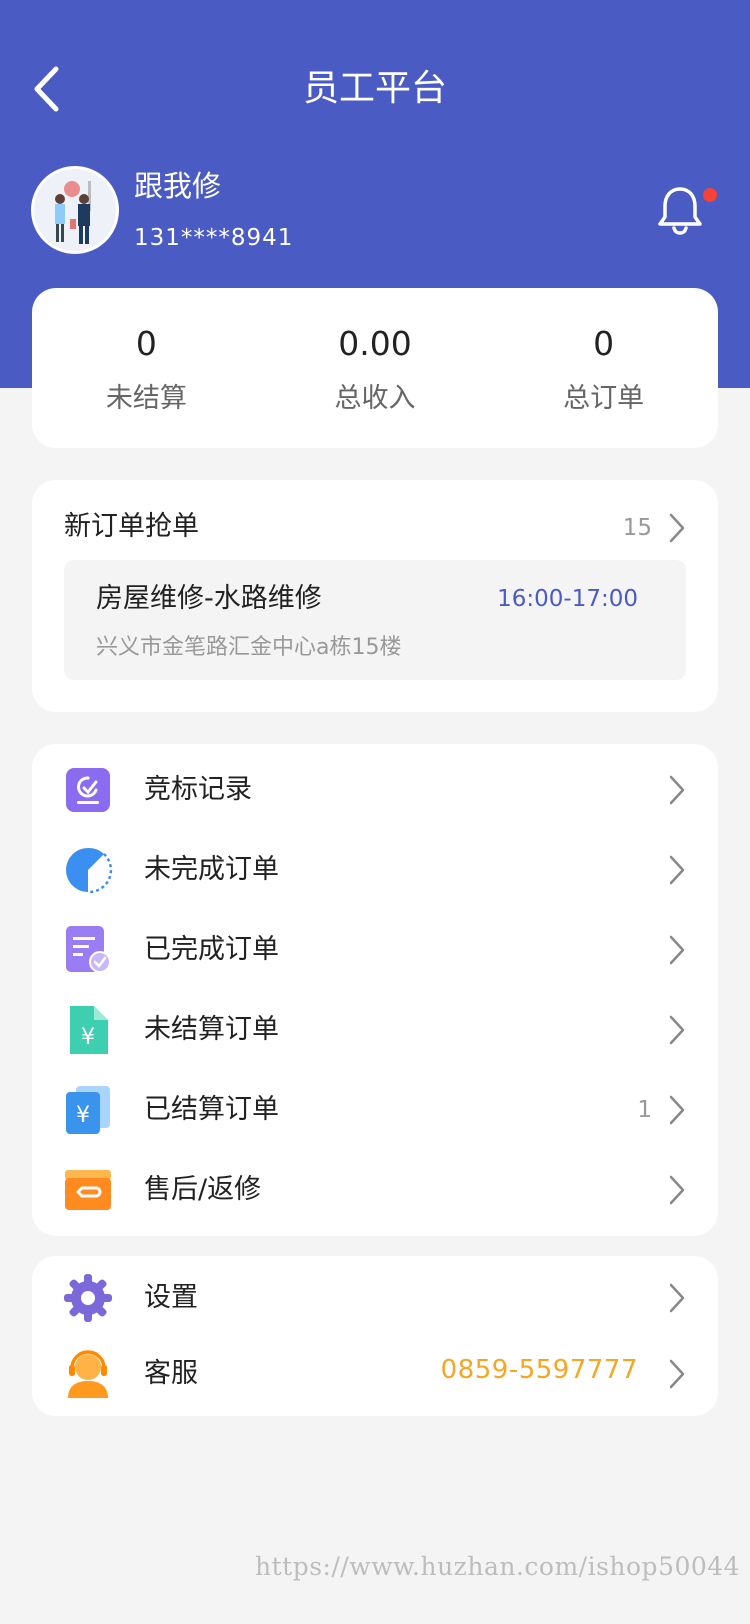 Image resolution: width=750 pixels, height=1624 pixels. I want to click on gear-icon, so click(88, 1298).